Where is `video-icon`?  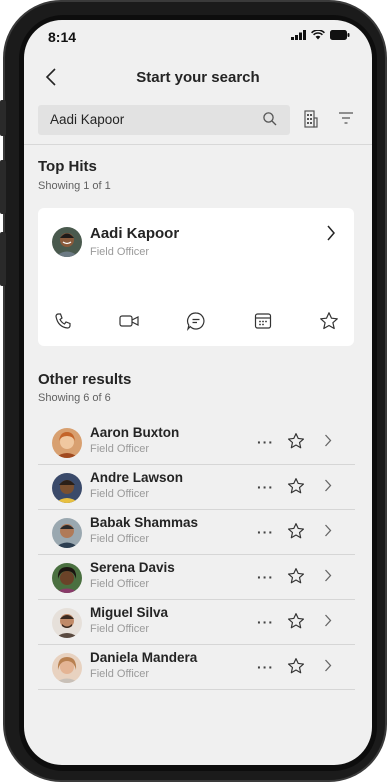 video-icon is located at coordinates (129, 321).